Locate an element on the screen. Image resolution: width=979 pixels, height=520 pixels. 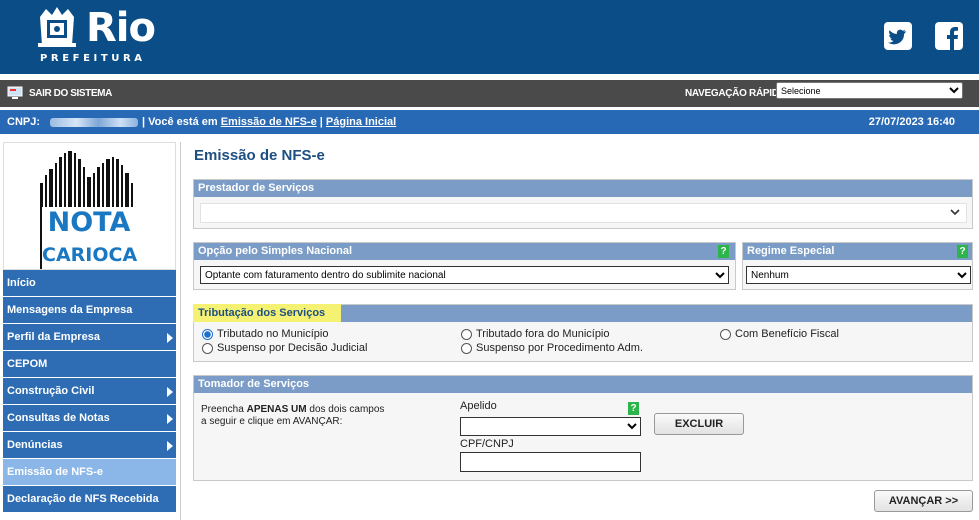
sidebar-item-denuncias: Denúncias is located at coordinates (89, 445).